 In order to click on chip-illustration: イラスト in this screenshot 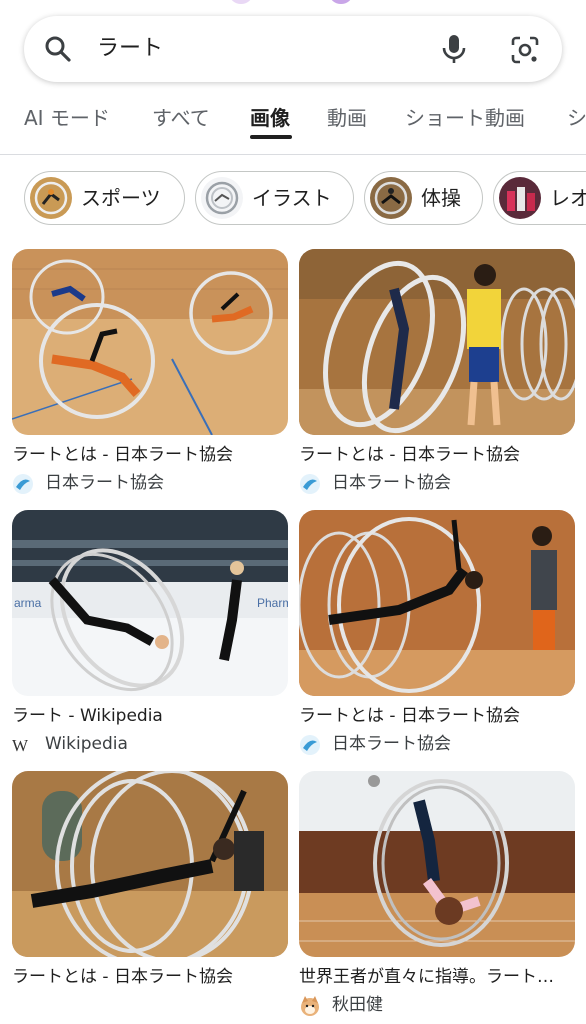, I will do `click(274, 198)`.